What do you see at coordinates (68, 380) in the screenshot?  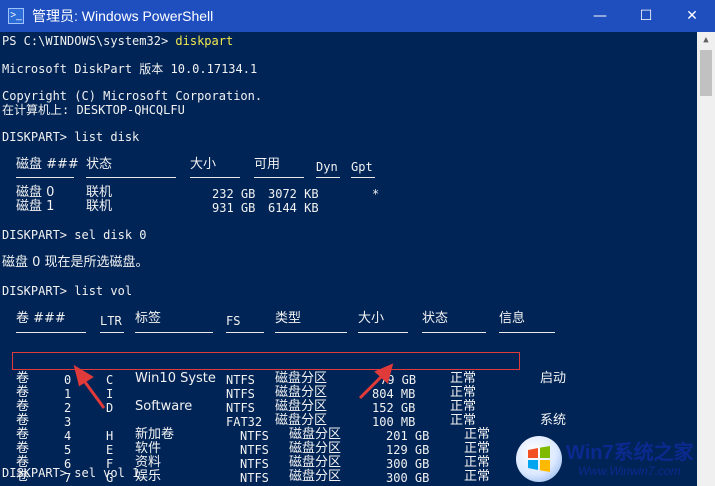 I see `vol-num: 0` at bounding box center [68, 380].